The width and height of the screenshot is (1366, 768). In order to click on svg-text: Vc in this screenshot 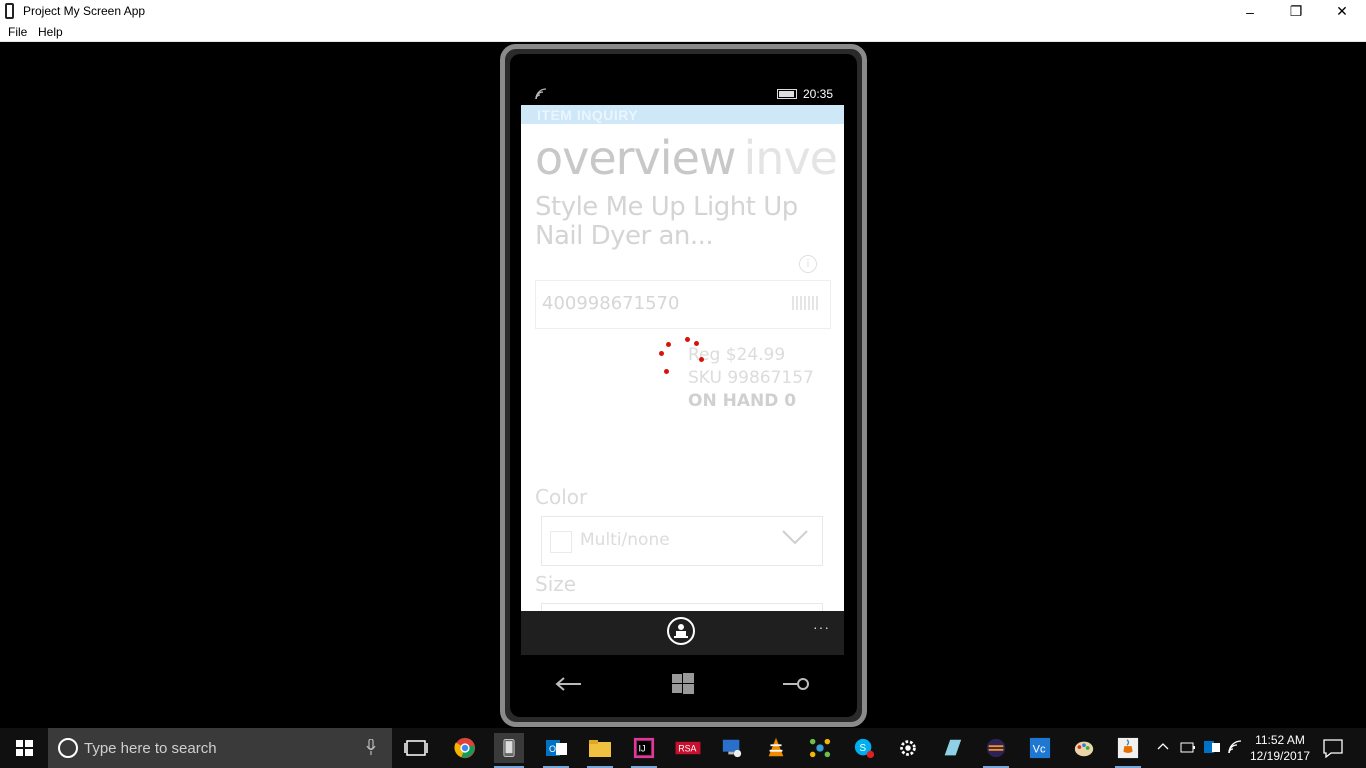, I will do `click(1039, 750)`.